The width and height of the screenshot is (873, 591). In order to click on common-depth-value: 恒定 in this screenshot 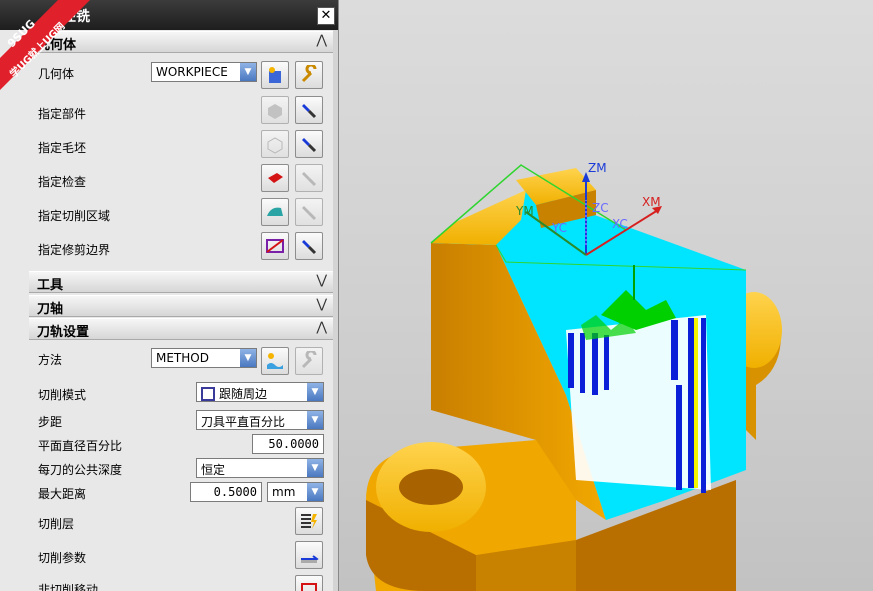, I will do `click(213, 470)`.